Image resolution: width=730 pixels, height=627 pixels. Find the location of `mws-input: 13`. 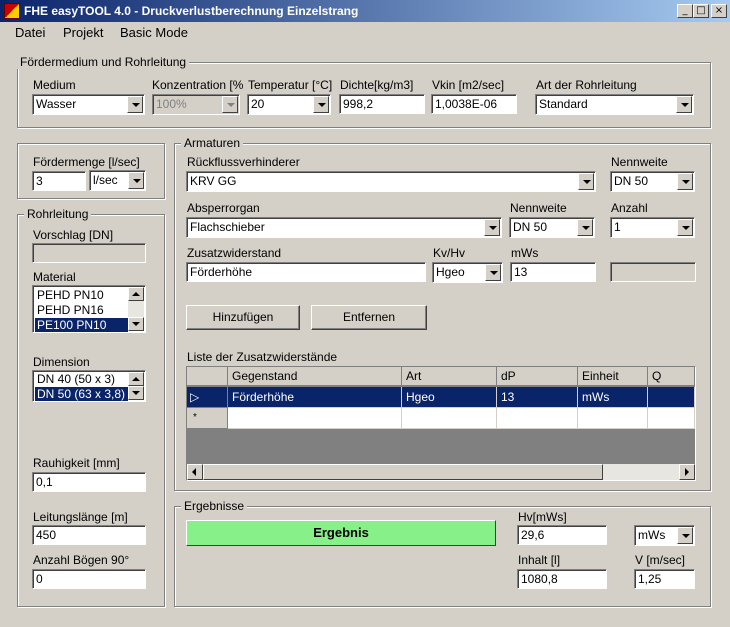

mws-input: 13 is located at coordinates (553, 272).